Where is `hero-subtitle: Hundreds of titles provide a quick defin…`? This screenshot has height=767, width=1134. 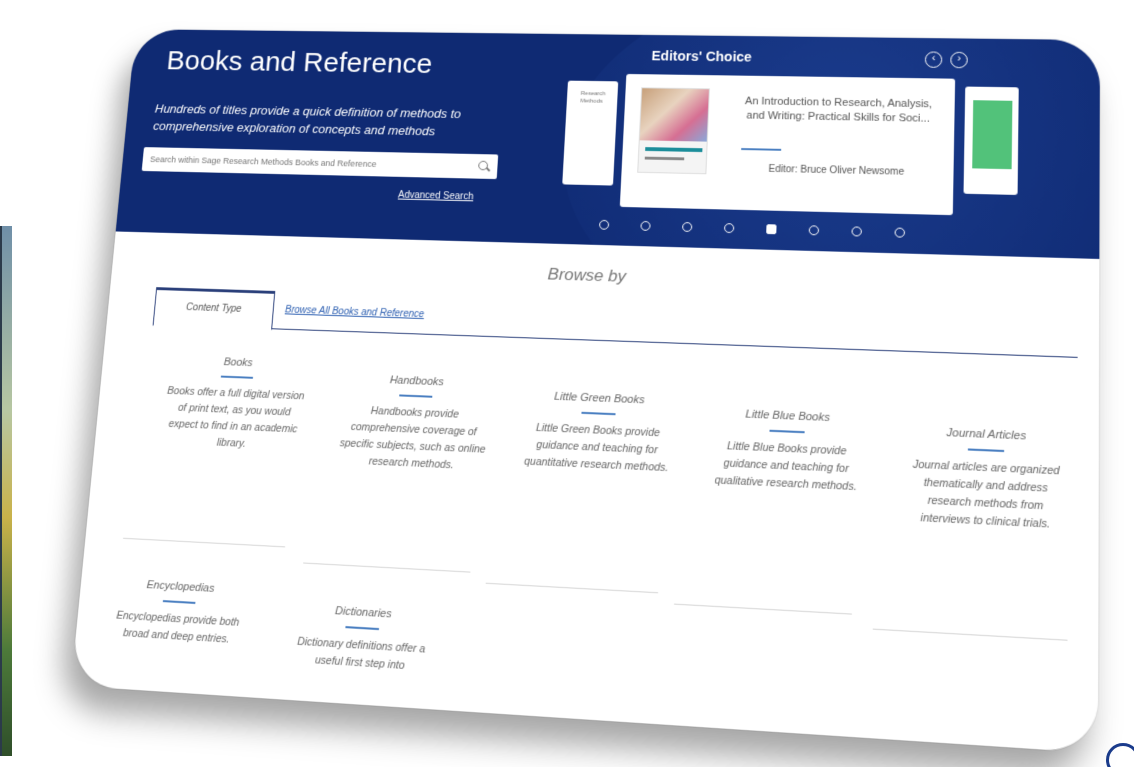 hero-subtitle: Hundreds of titles provide a quick defin… is located at coordinates (307, 120).